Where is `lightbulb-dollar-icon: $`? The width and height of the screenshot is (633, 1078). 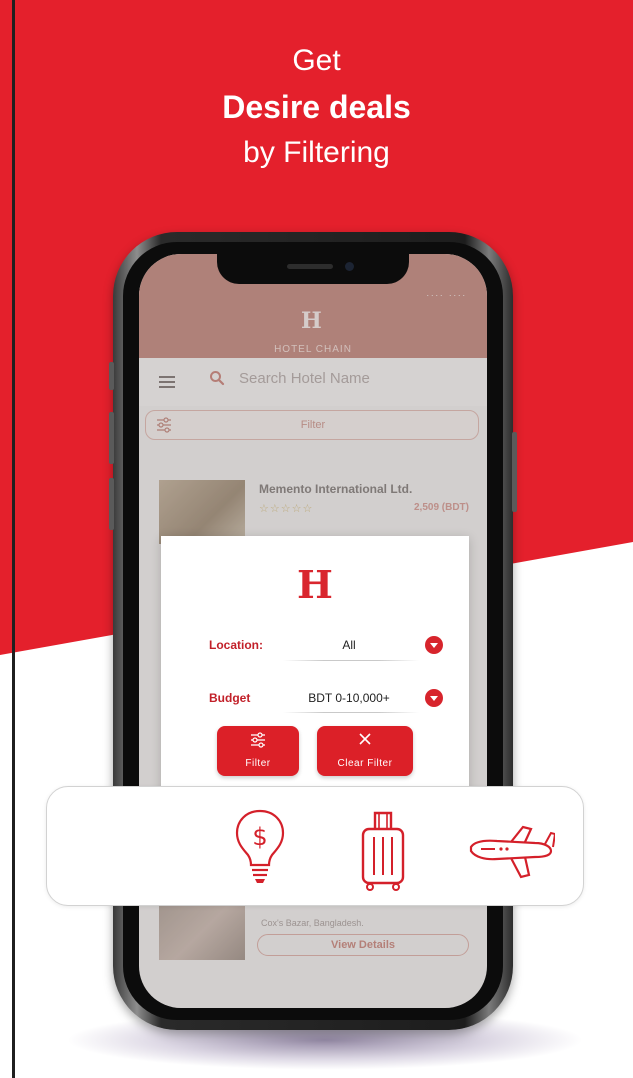
lightbulb-dollar-icon: $ is located at coordinates (260, 846).